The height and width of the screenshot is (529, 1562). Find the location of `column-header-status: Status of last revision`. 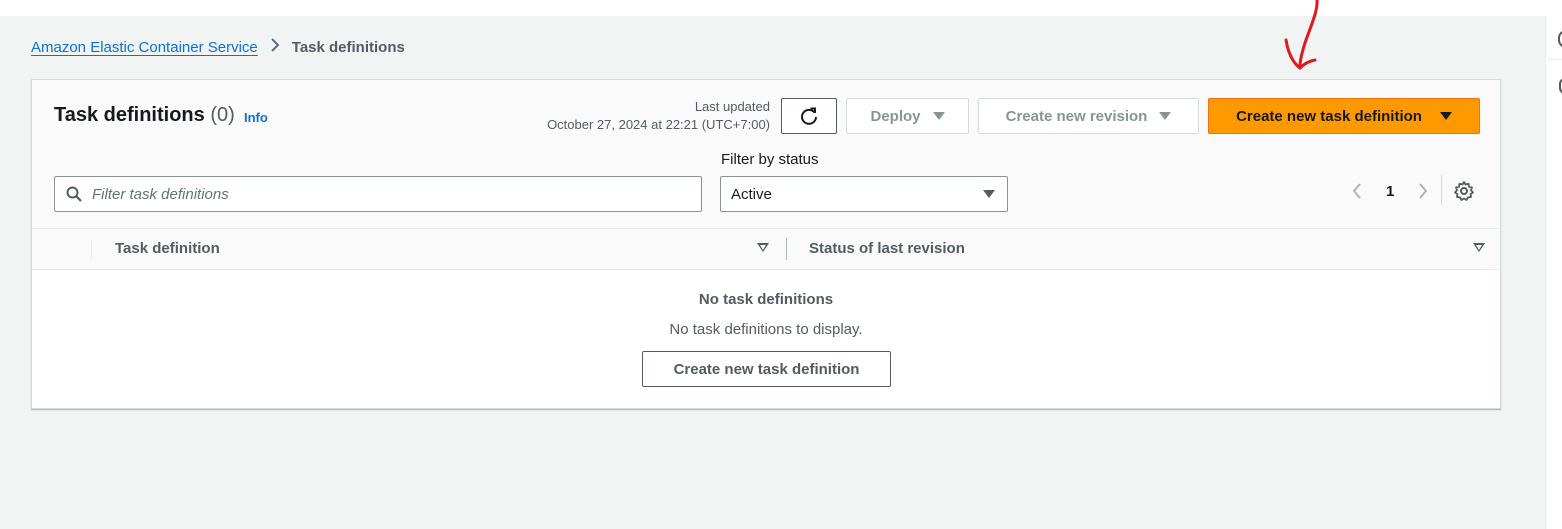

column-header-status: Status of last revision is located at coordinates (887, 248).